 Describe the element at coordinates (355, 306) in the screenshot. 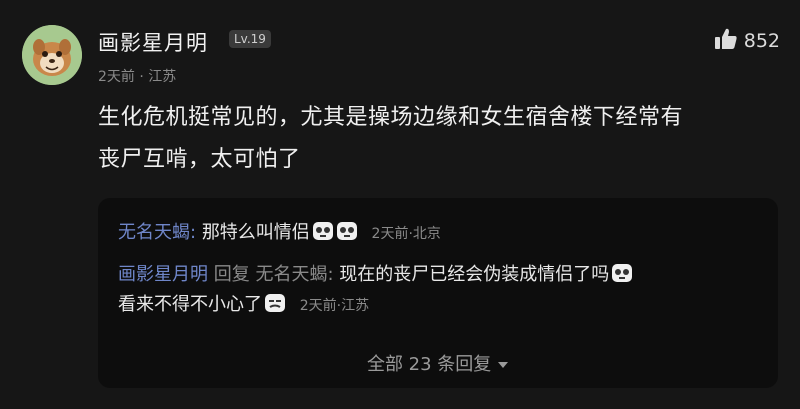

I see `reply-location: 江苏` at that location.